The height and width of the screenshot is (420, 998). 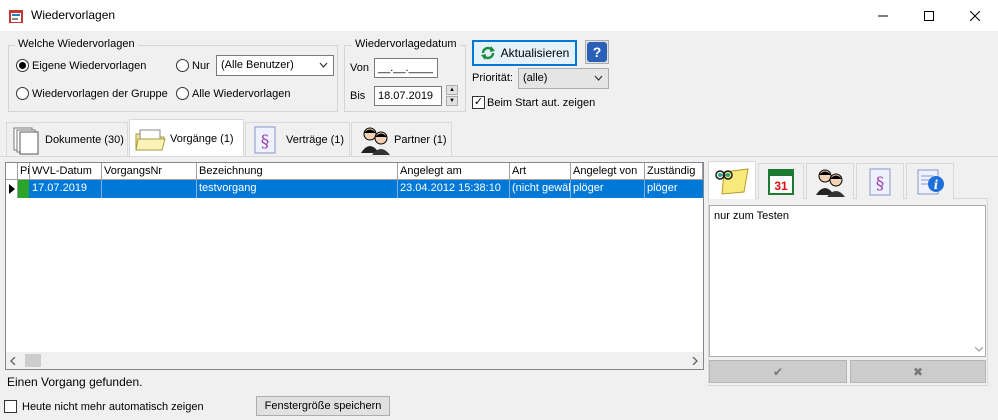 I want to click on detail-tab-partner, so click(x=830, y=181).